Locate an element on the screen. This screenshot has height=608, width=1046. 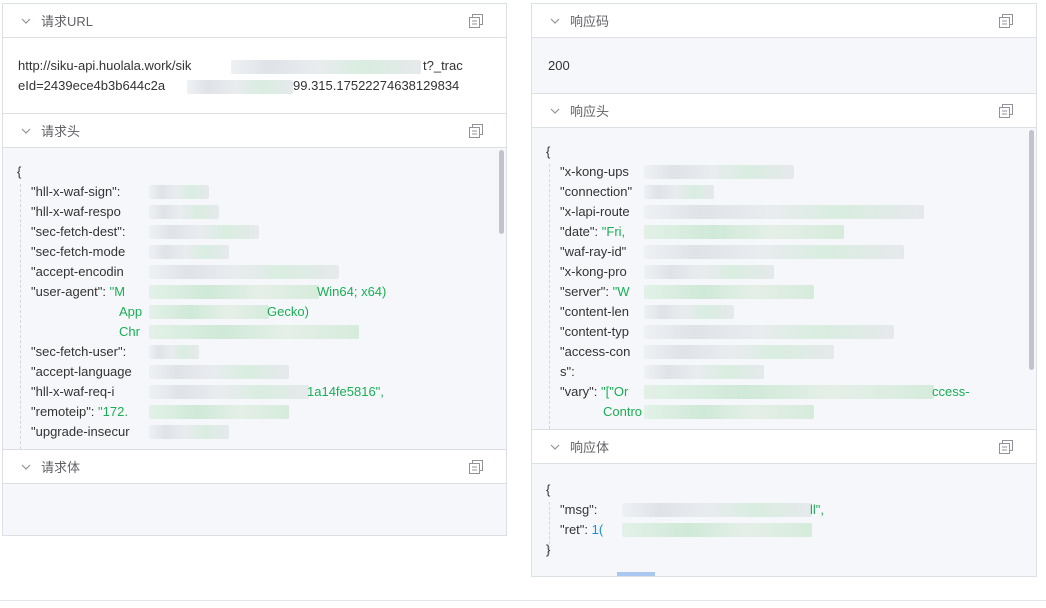
json-value: "["Or is located at coordinates (615, 391).